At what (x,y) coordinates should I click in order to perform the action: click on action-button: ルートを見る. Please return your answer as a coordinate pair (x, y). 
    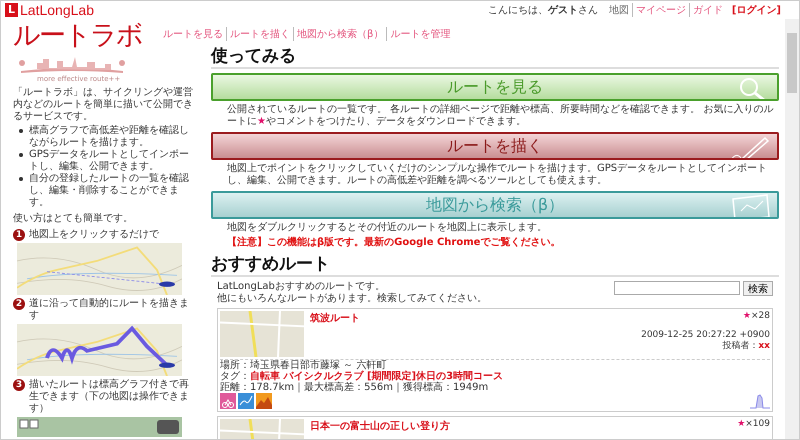
    Looking at the image, I should click on (495, 87).